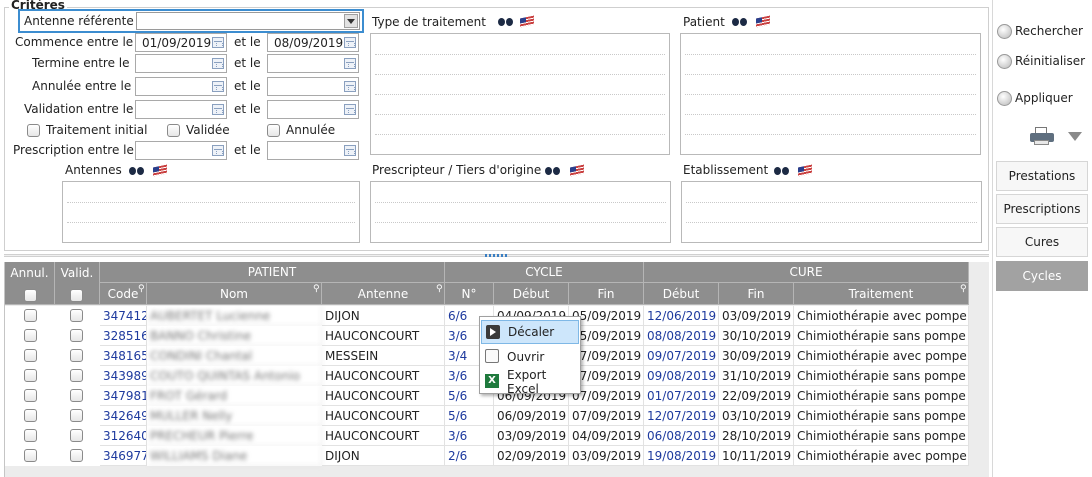 The image size is (1092, 477). What do you see at coordinates (756, 294) in the screenshot?
I see `column-cure-fin: Fin` at bounding box center [756, 294].